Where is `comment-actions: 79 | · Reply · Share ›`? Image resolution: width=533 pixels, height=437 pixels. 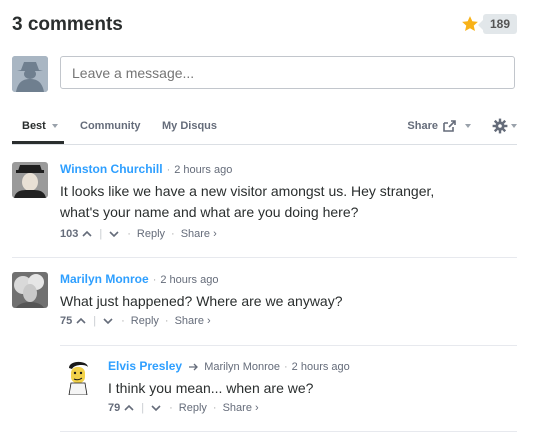
comment-actions: 79 | · Reply · Share › is located at coordinates (183, 408).